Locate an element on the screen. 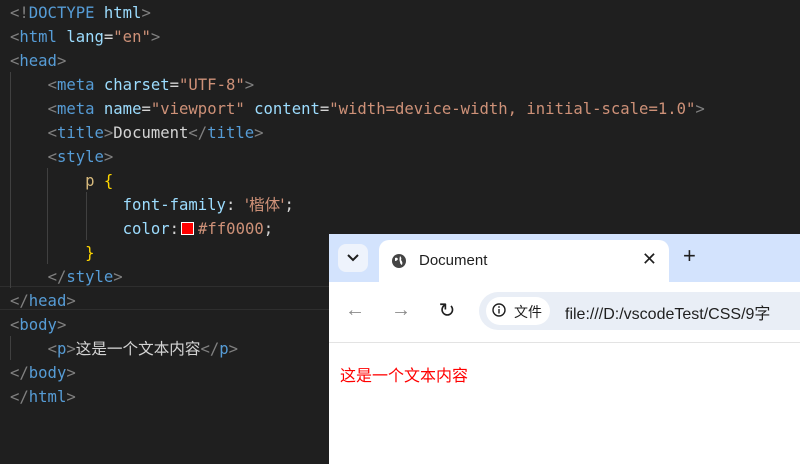 The image size is (800, 464). code-token: body is located at coordinates (47, 373).